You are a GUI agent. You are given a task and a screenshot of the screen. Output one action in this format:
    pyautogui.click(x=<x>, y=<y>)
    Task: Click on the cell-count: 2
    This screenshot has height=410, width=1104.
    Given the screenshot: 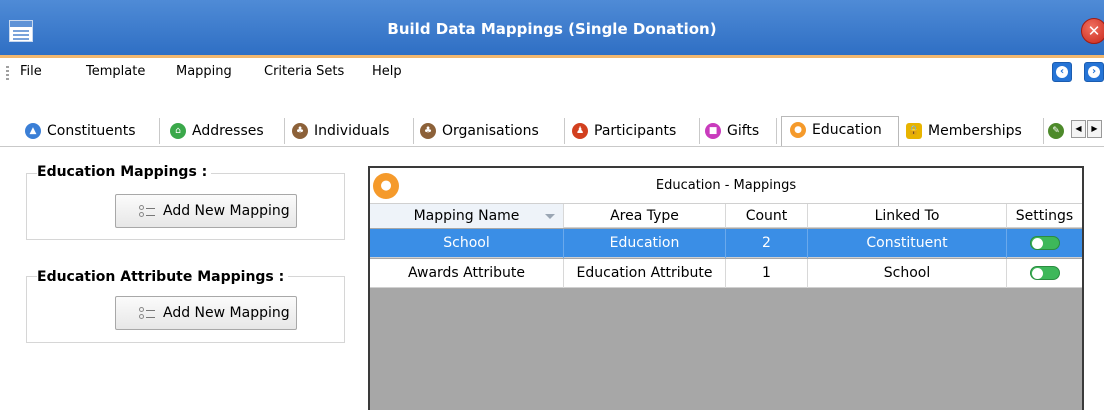 What is the action you would take?
    pyautogui.click(x=767, y=243)
    